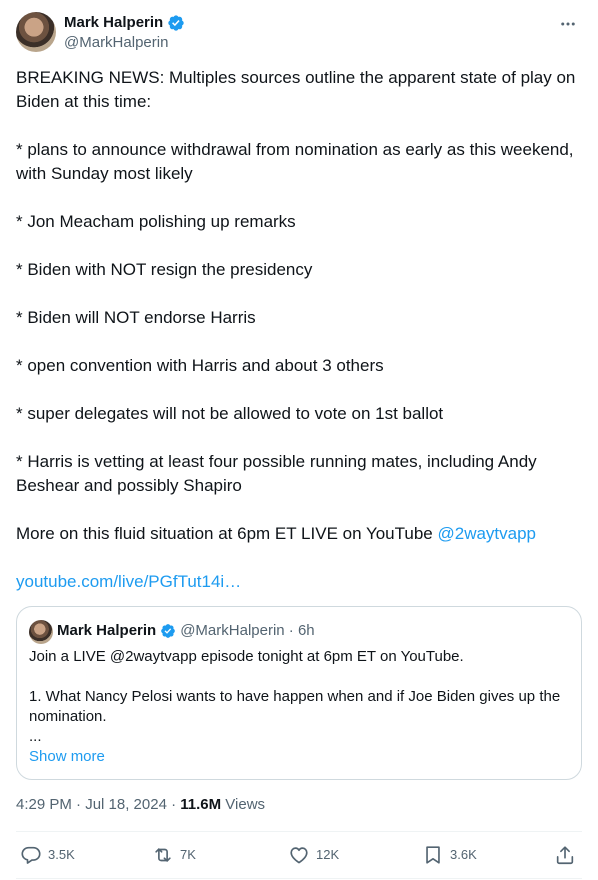  Describe the element at coordinates (299, 878) in the screenshot. I see `divider` at that location.